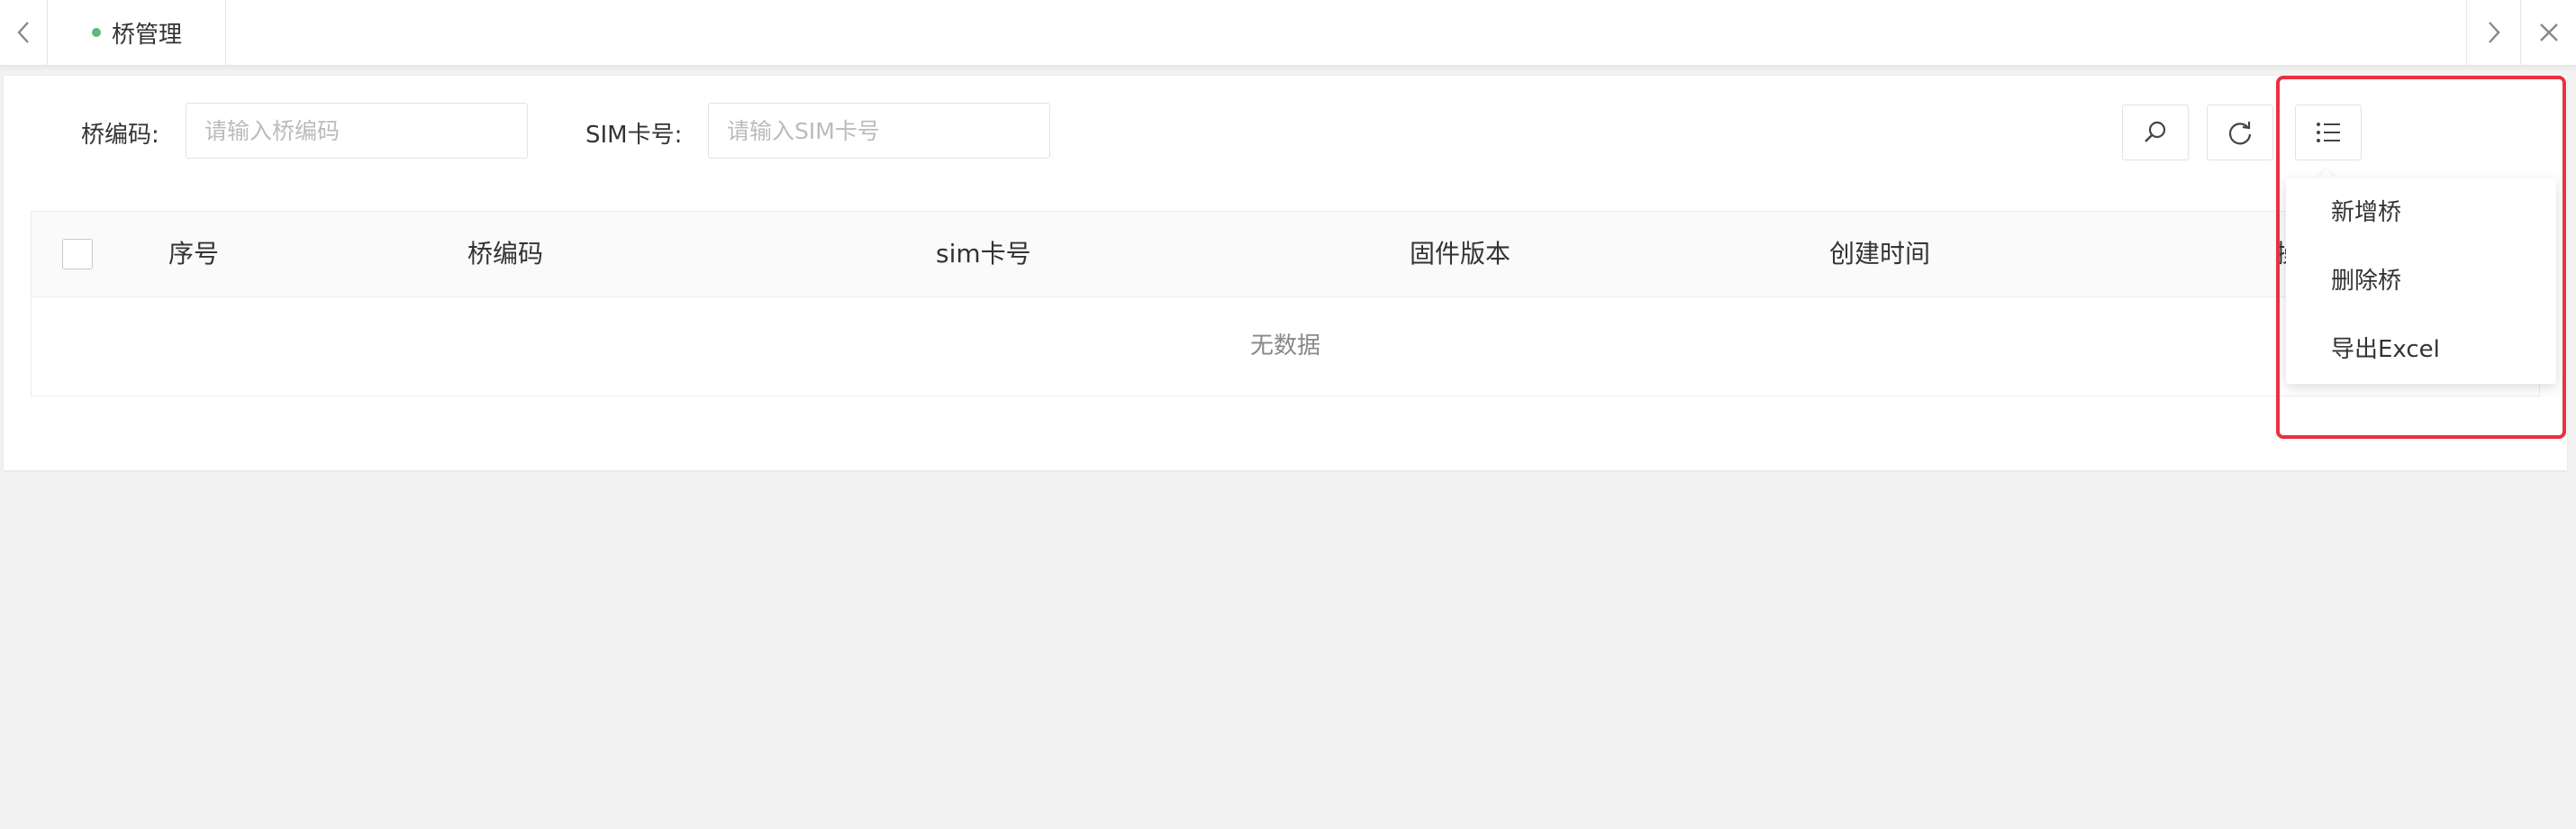 Image resolution: width=2576 pixels, height=829 pixels. What do you see at coordinates (879, 131) in the screenshot?
I see `sim-input` at bounding box center [879, 131].